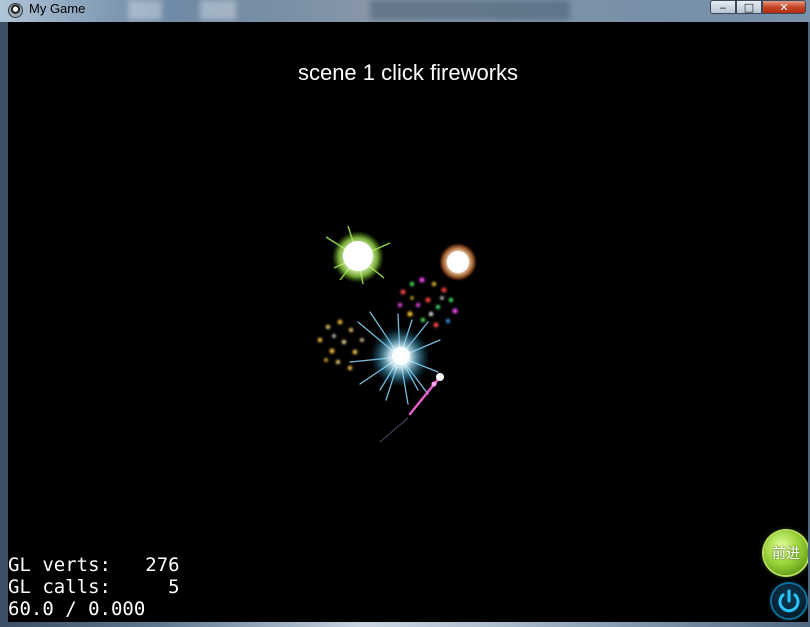 The width and height of the screenshot is (810, 627). Describe the element at coordinates (174, 587) in the screenshot. I see `gl-calls-value: 5` at that location.